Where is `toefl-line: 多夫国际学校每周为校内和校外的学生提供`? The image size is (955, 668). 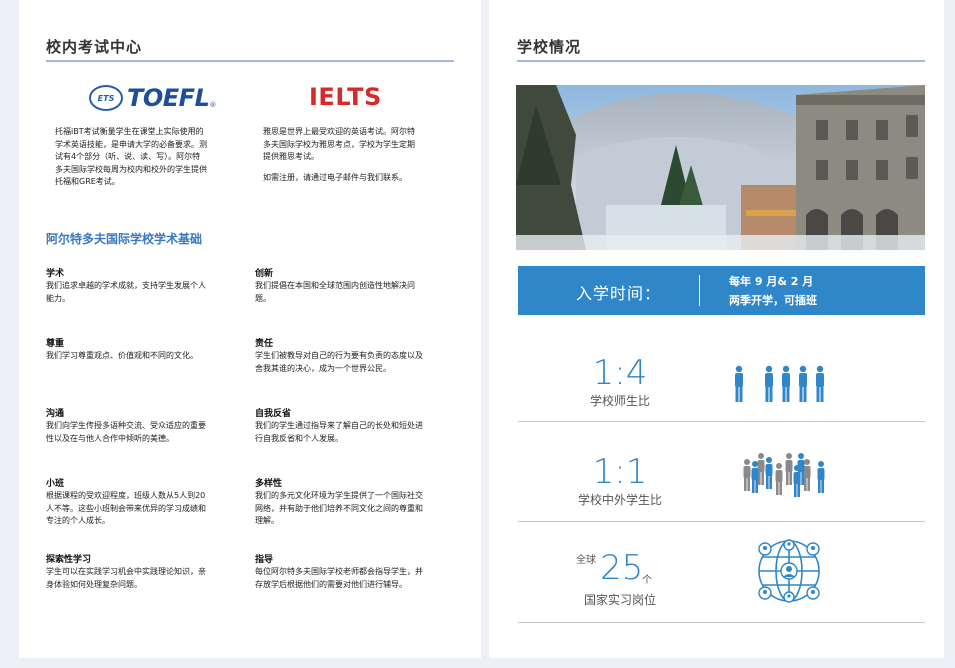 toefl-line: 多夫国际学校每周为校内和校外的学生提供 is located at coordinates (131, 169).